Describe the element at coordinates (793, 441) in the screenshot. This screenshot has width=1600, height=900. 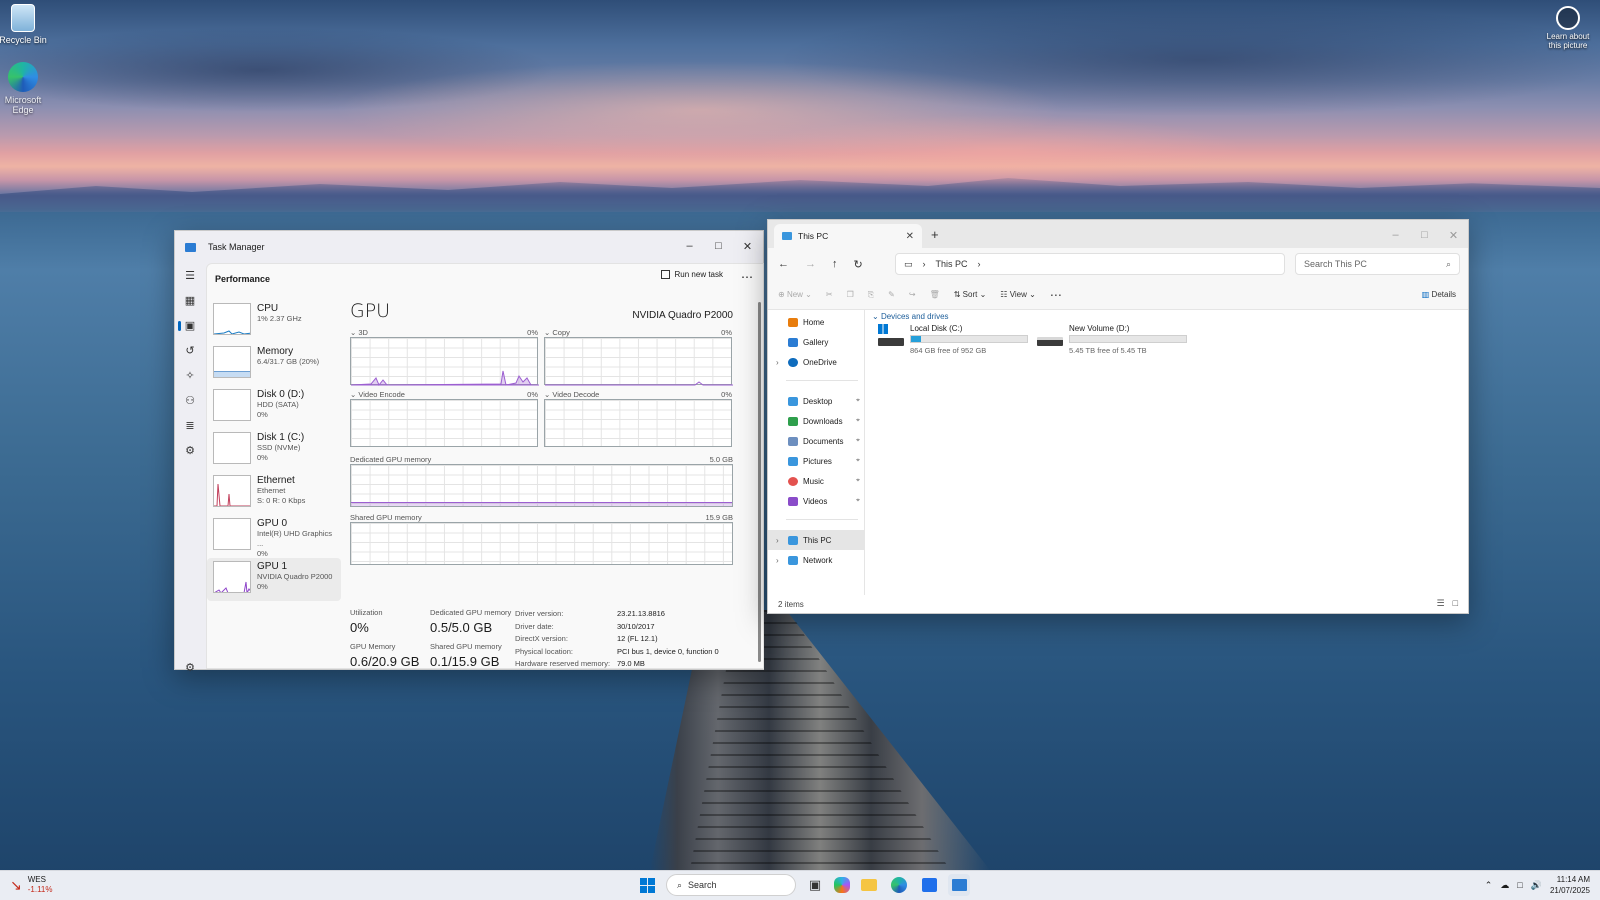
I see `documents-icon` at that location.